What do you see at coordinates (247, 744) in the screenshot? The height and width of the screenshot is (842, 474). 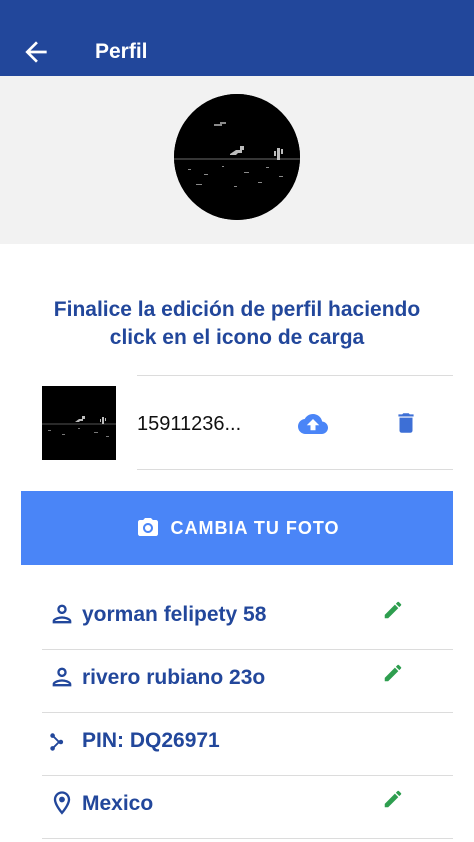 I see `field-pin: PIN: DQ26971` at bounding box center [247, 744].